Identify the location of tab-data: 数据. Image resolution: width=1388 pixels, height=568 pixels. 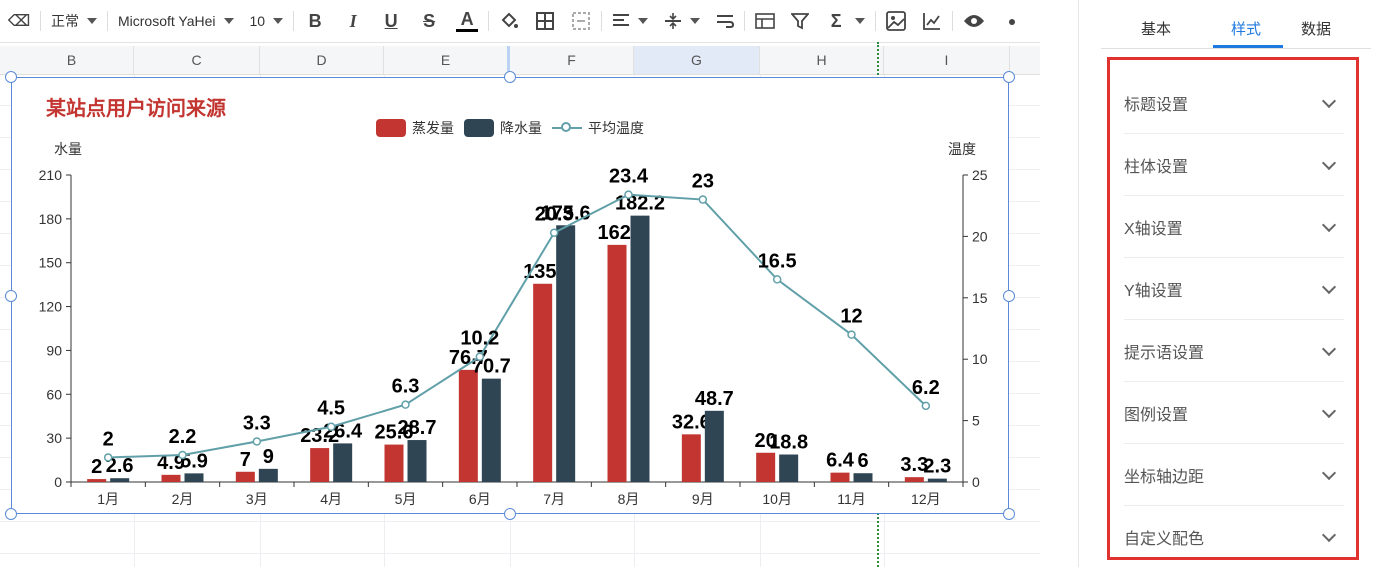
(1316, 28).